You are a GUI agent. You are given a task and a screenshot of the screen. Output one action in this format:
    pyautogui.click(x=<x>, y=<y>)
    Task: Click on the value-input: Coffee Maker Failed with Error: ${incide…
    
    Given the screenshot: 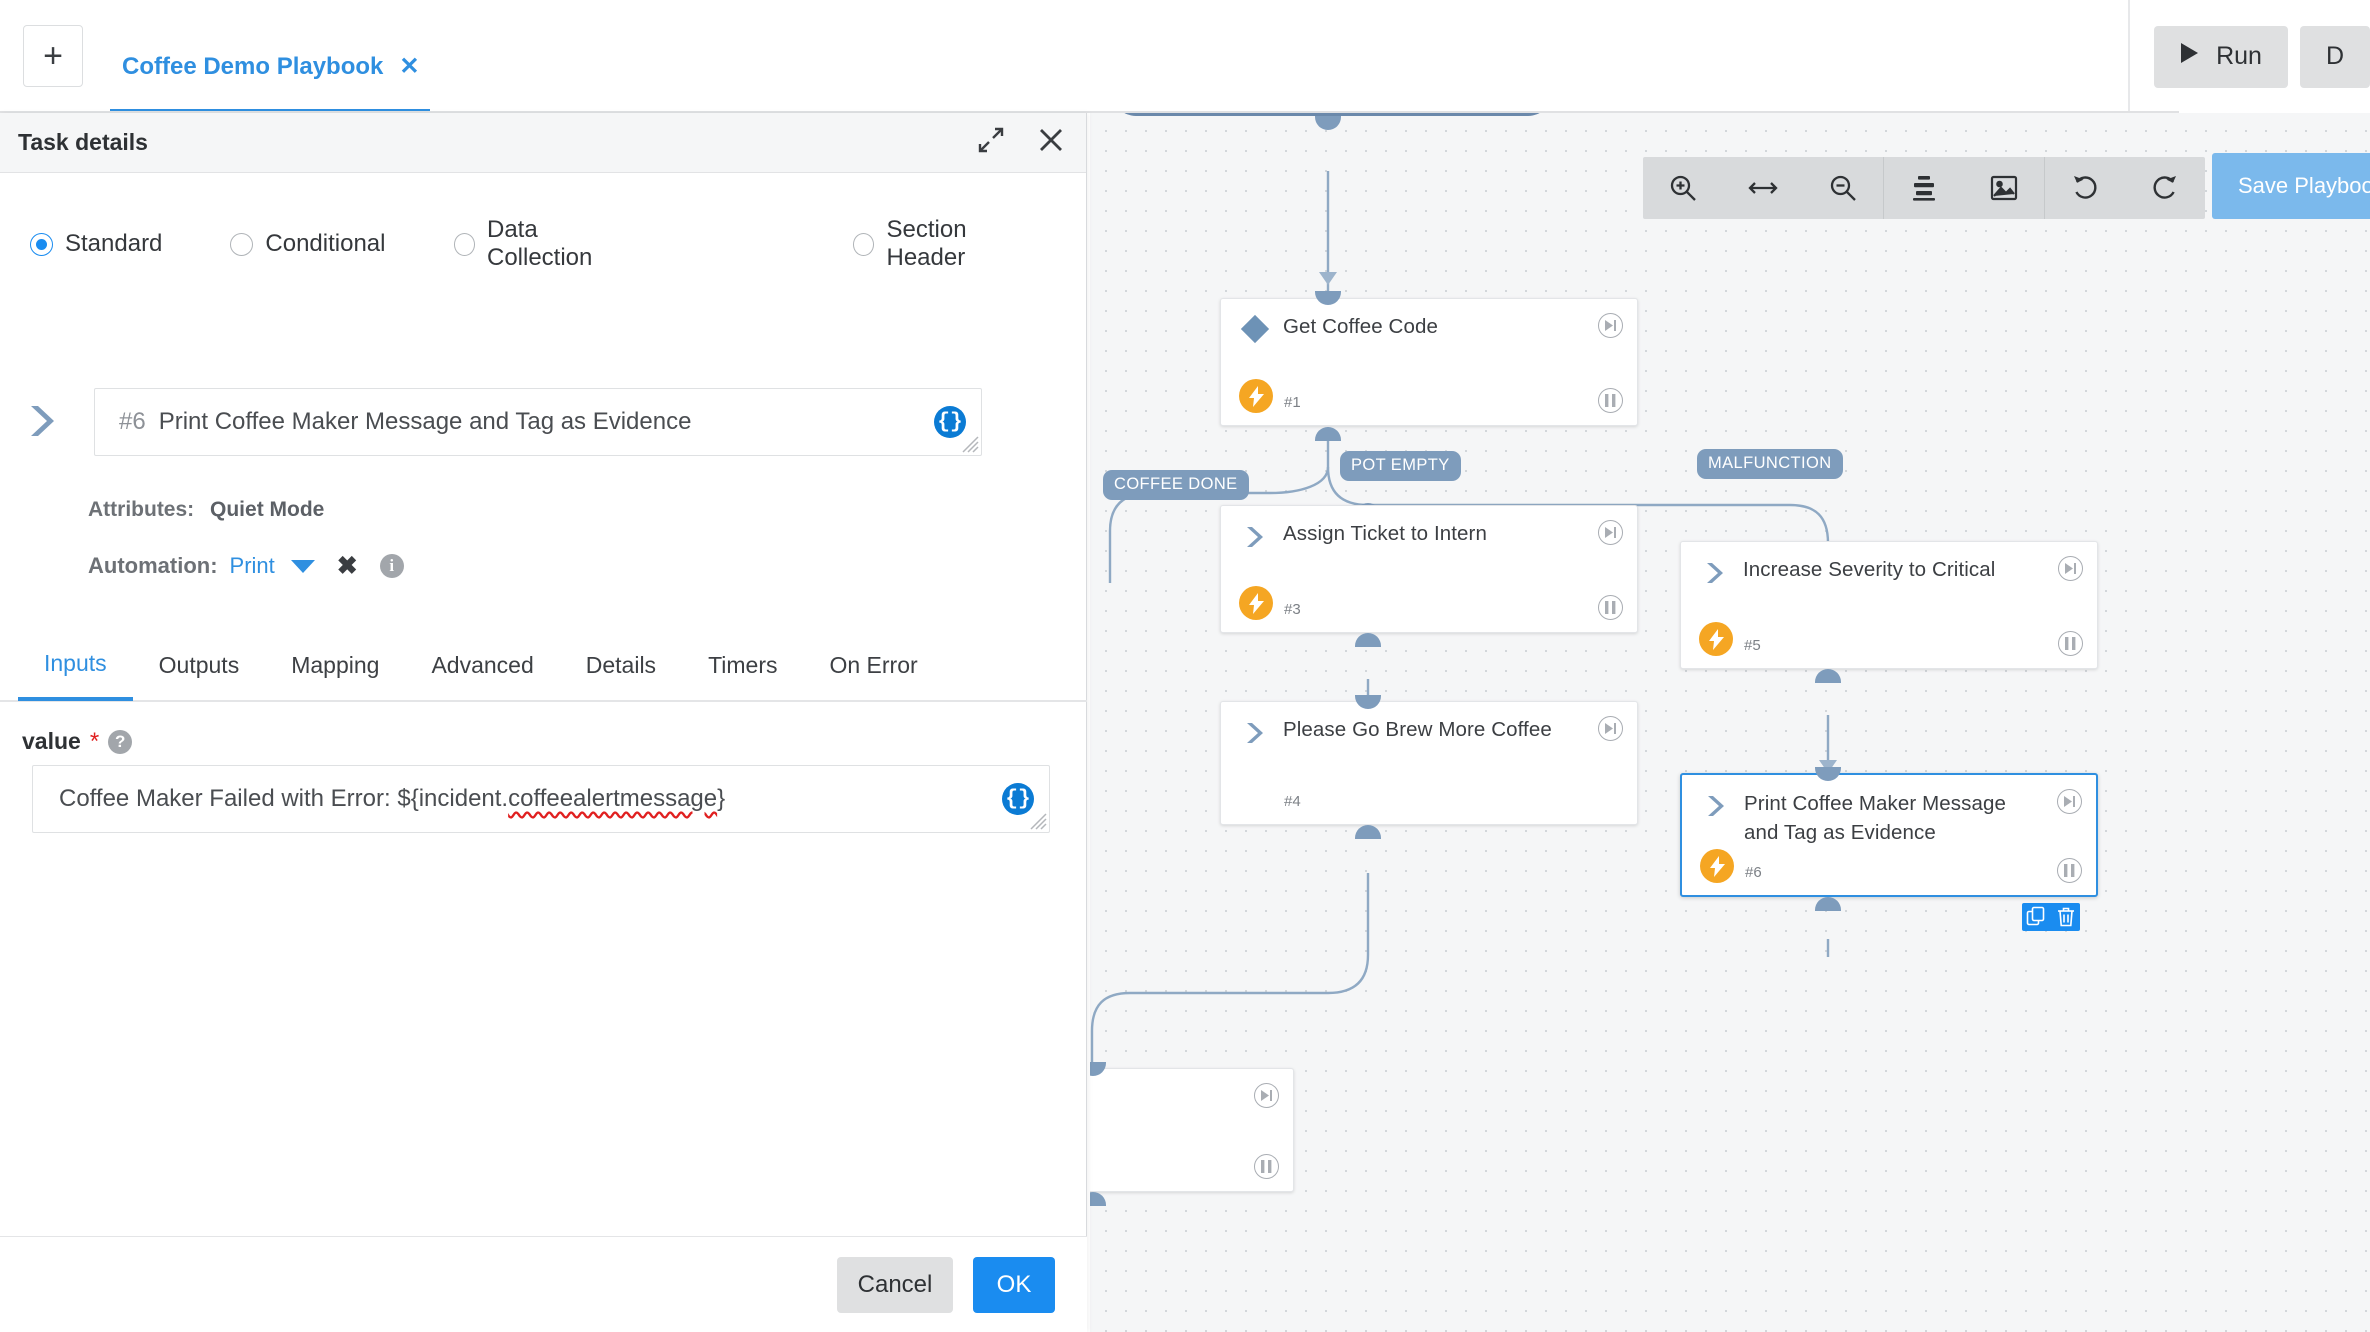 What is the action you would take?
    pyautogui.click(x=541, y=799)
    